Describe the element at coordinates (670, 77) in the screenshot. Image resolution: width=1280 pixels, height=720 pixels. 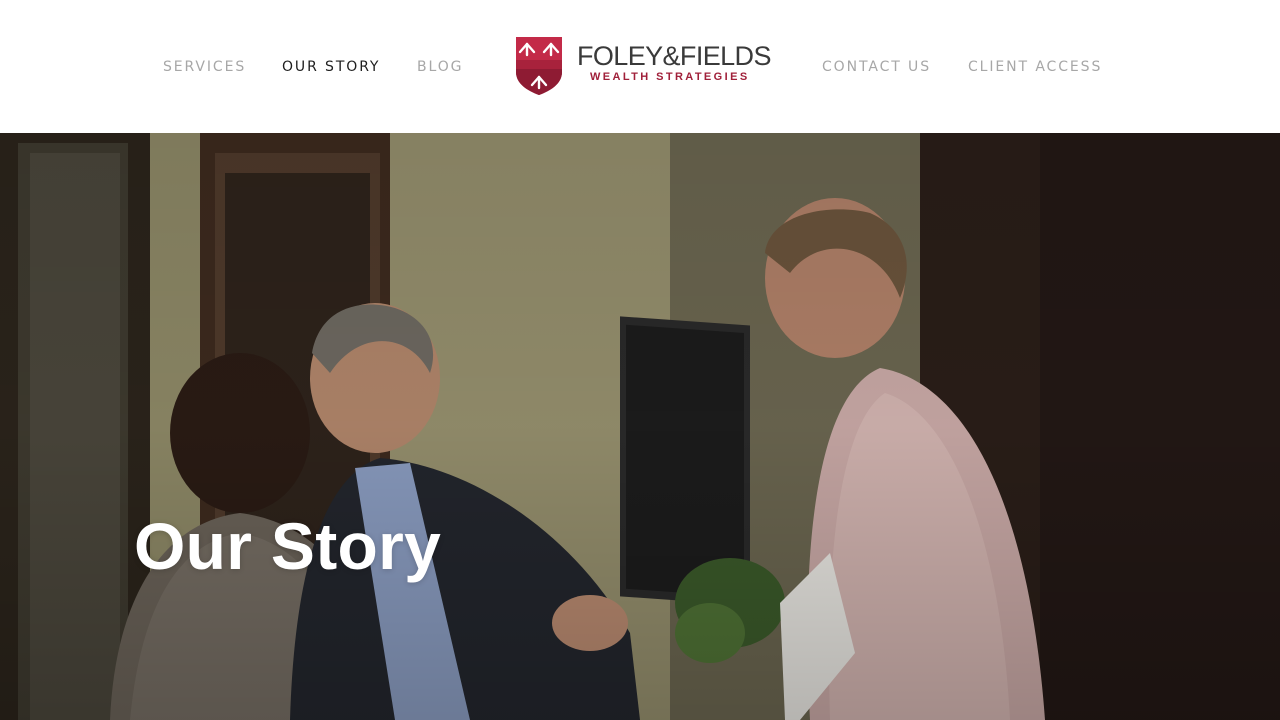
I see `logo-tagline: WEALTH STRATEGIES` at that location.